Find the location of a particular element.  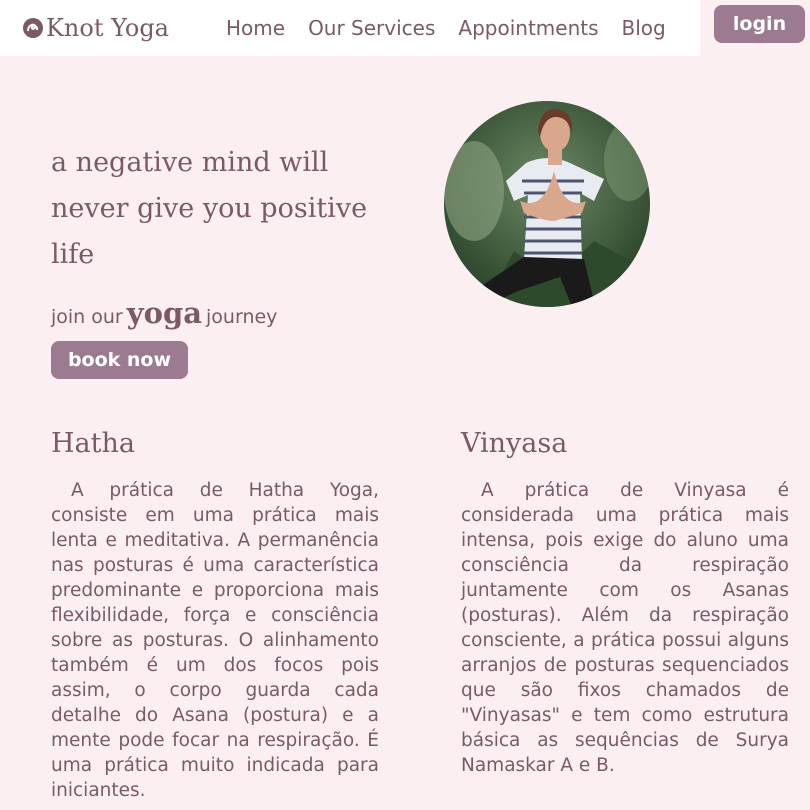

join-prefix: join our is located at coordinates (87, 317).